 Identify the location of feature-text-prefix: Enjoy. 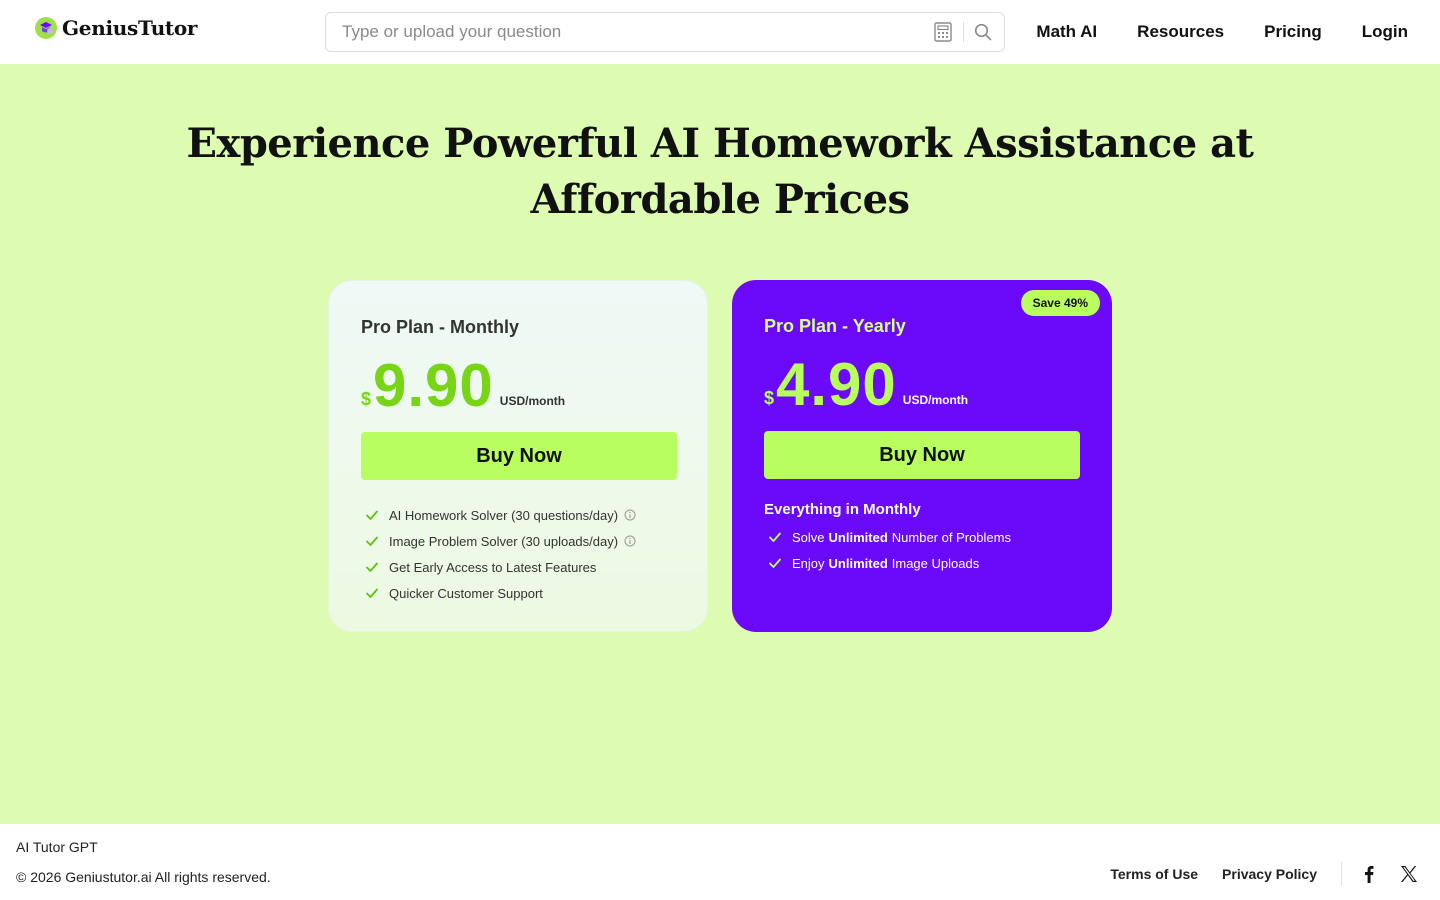
(808, 563).